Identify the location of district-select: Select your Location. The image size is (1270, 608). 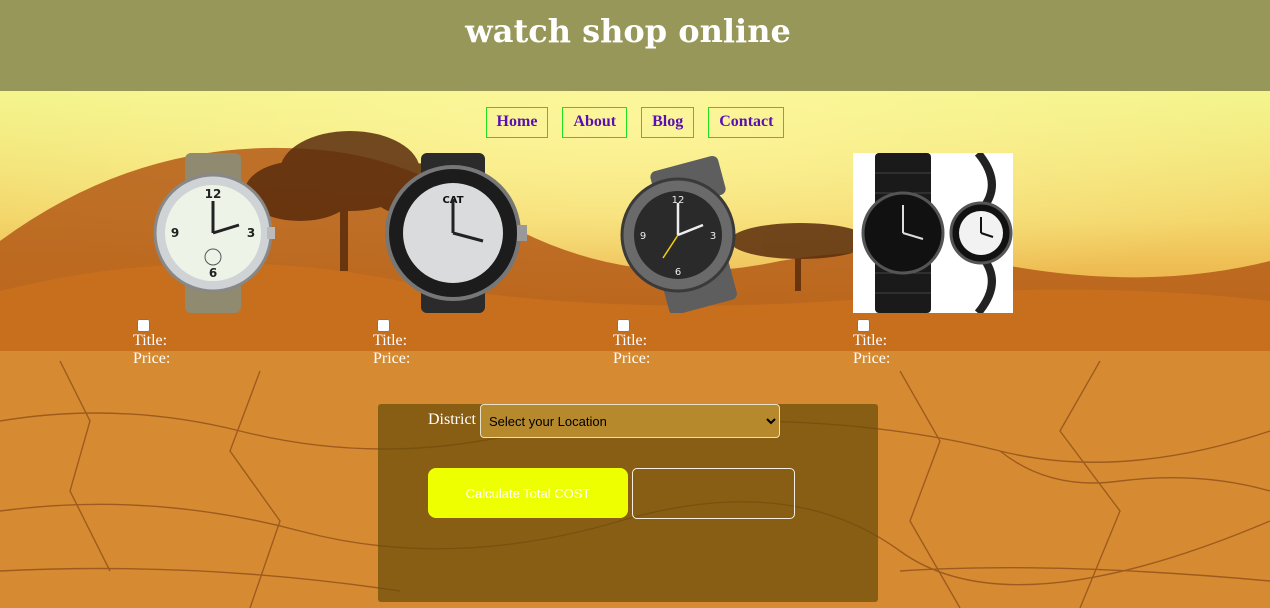
(630, 421).